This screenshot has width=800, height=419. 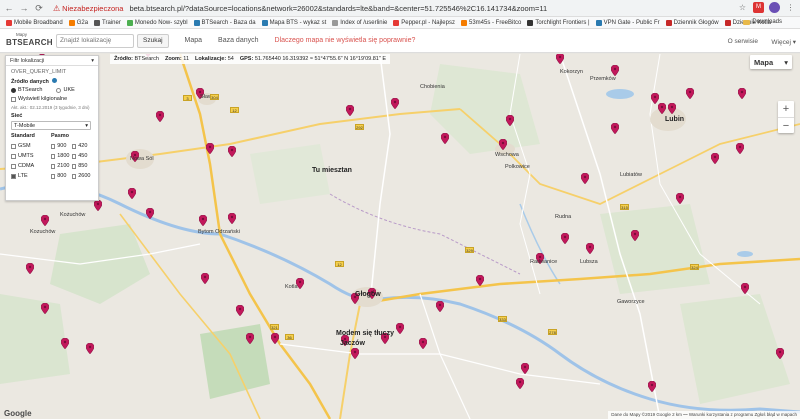 What do you see at coordinates (59, 90) in the screenshot?
I see `radio-uke` at bounding box center [59, 90].